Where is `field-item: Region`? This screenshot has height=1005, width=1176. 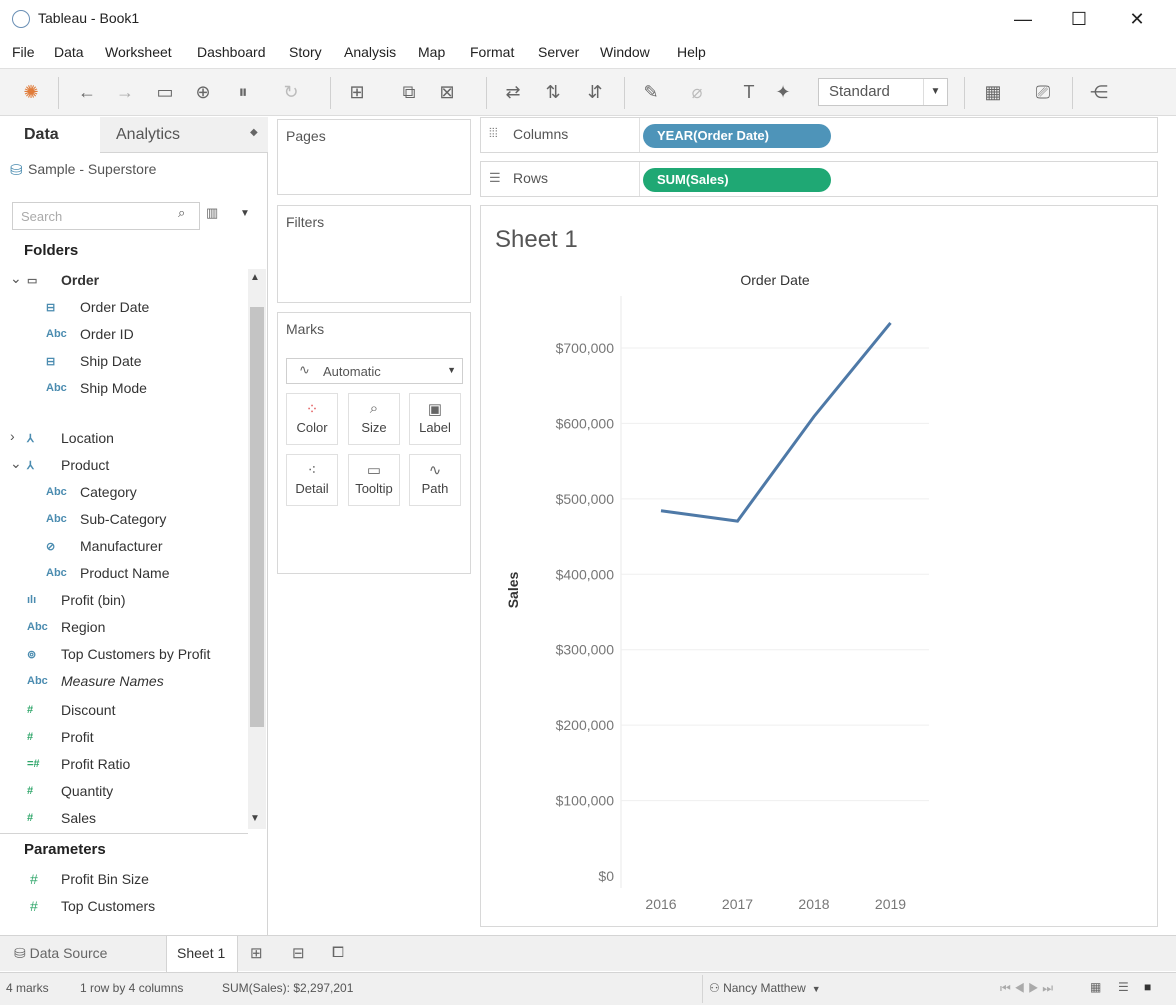
field-item: Region is located at coordinates (83, 627).